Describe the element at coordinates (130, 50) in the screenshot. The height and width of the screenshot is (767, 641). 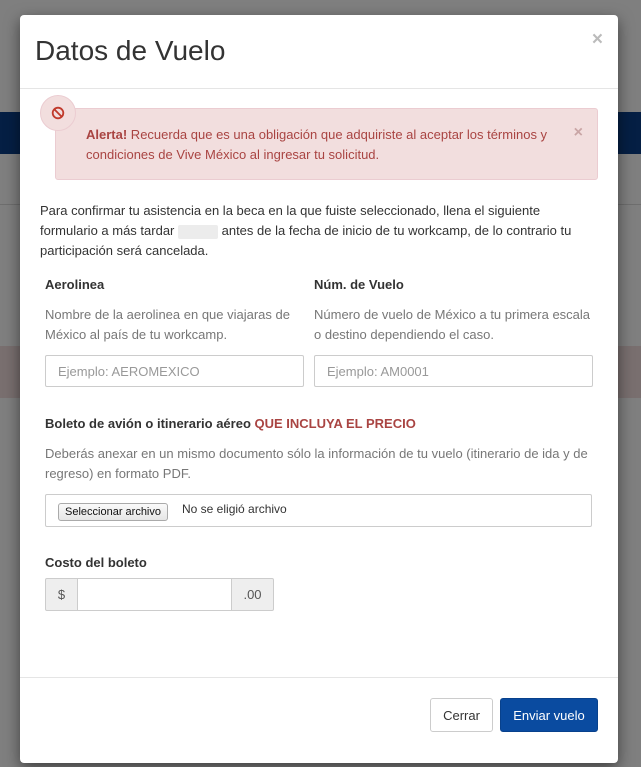
I see `modal-title: Datos de Vuelo` at that location.